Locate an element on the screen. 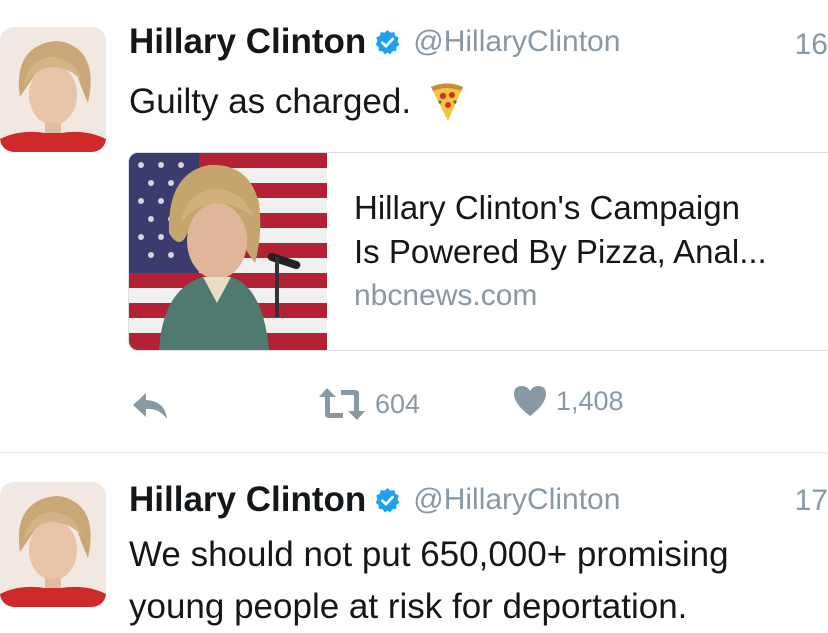 This screenshot has width=828, height=633. tweet-actions: 604 1,408 is located at coordinates (414, 406).